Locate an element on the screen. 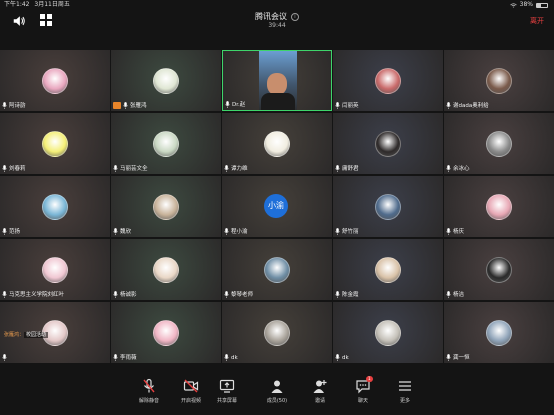 This screenshot has width=554, height=415. name-tag: 杨诚影 is located at coordinates (125, 294).